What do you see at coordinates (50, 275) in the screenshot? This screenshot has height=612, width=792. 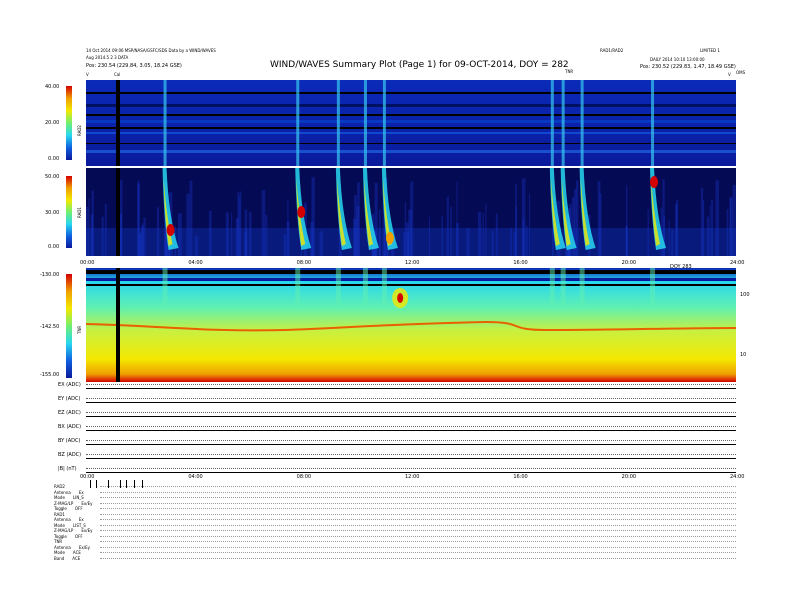 I see `tnr-tick-top: -130.00` at bounding box center [50, 275].